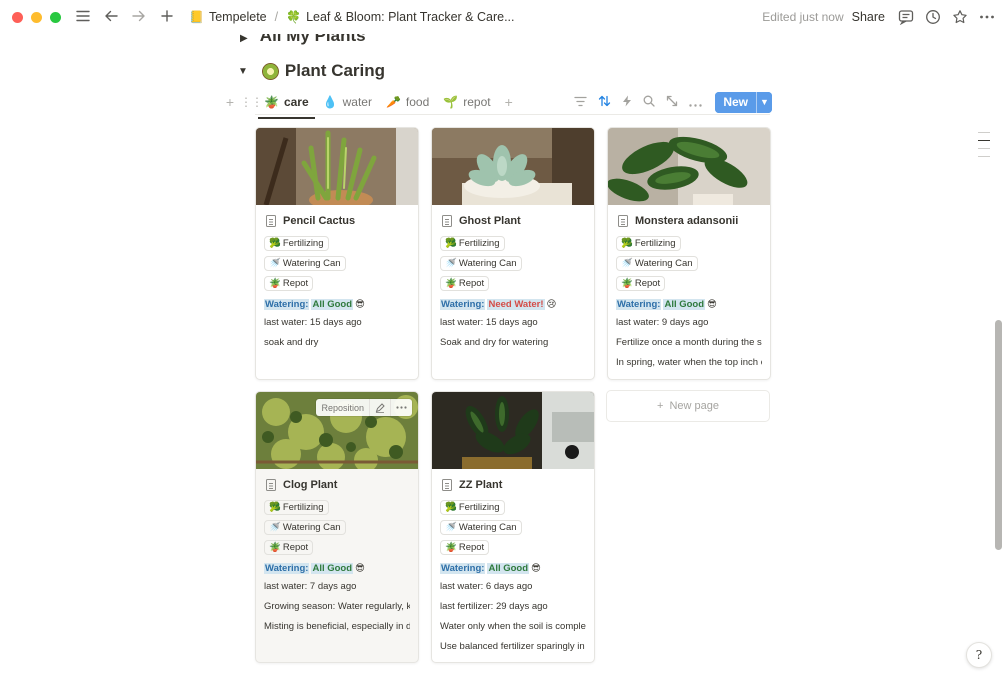  What do you see at coordinates (55, 17) in the screenshot?
I see `zoom-window-button` at bounding box center [55, 17].